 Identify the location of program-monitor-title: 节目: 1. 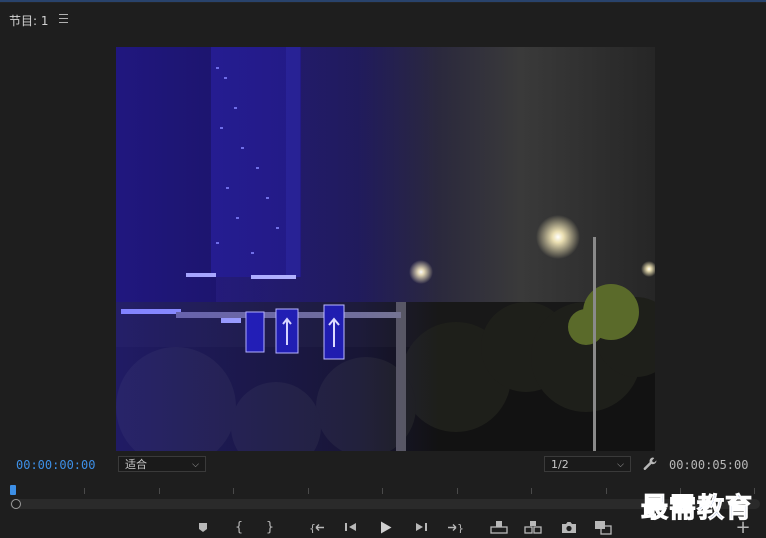
(29, 21).